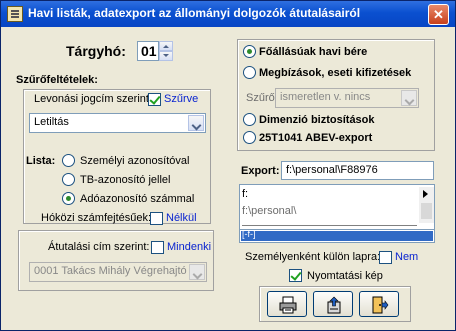 The image size is (456, 331). What do you see at coordinates (68, 198) in the screenshot?
I see `lista-radio-ado` at bounding box center [68, 198].